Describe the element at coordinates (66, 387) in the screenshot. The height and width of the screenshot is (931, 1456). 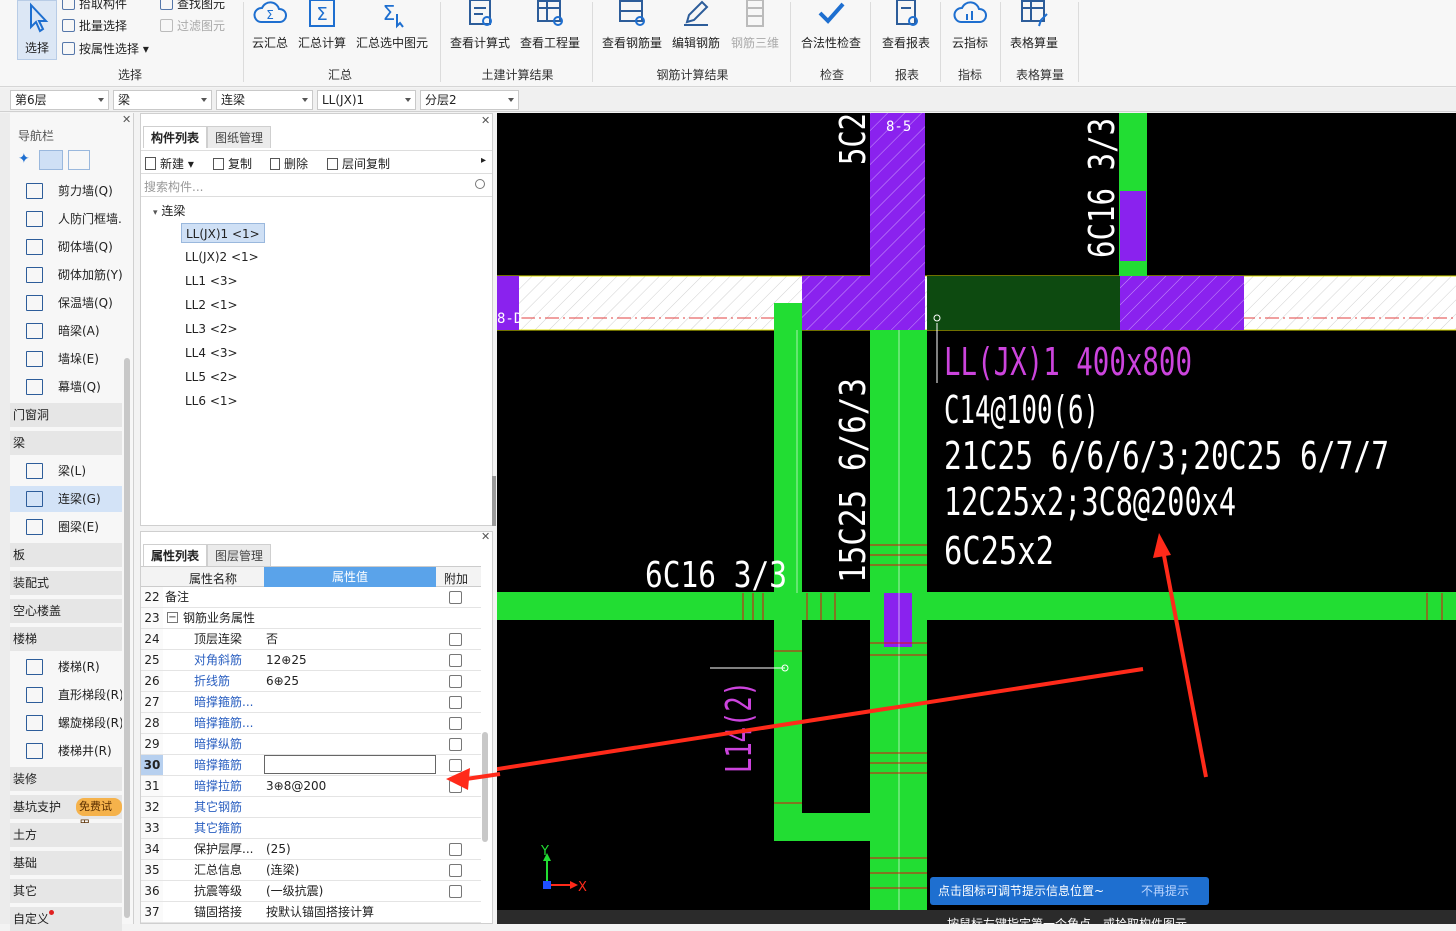
I see `nav-item: 幕墙(Q)` at that location.